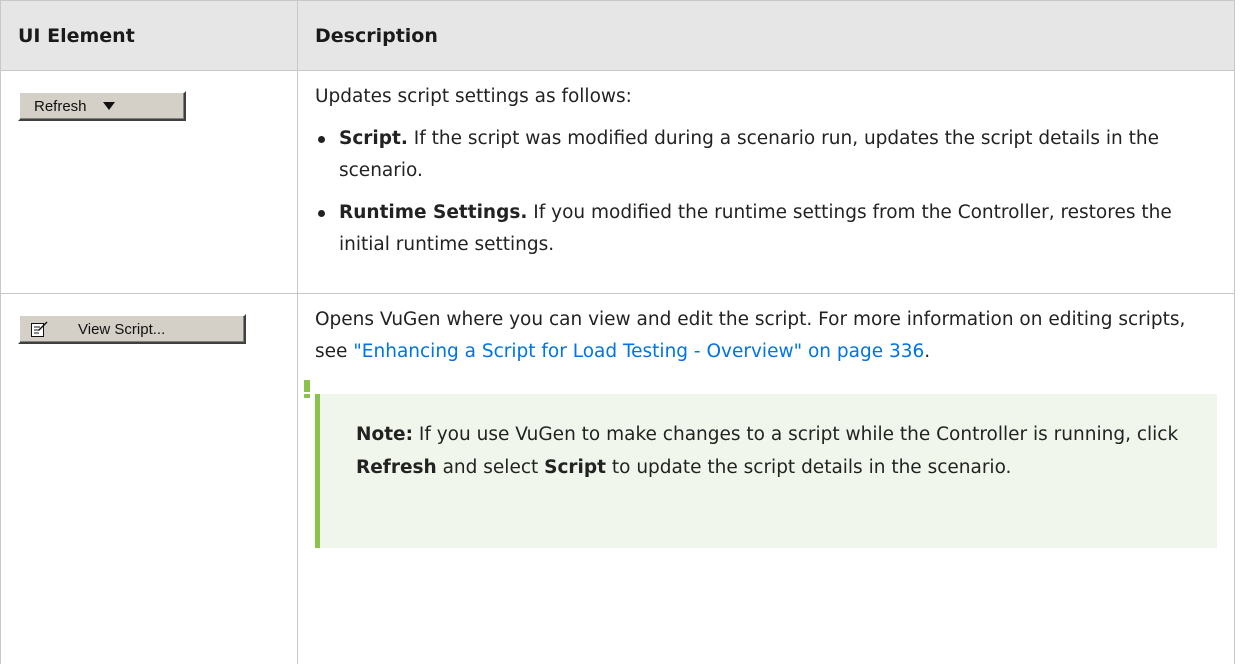  What do you see at coordinates (575, 467) in the screenshot?
I see `note-bold-script: Script` at bounding box center [575, 467].